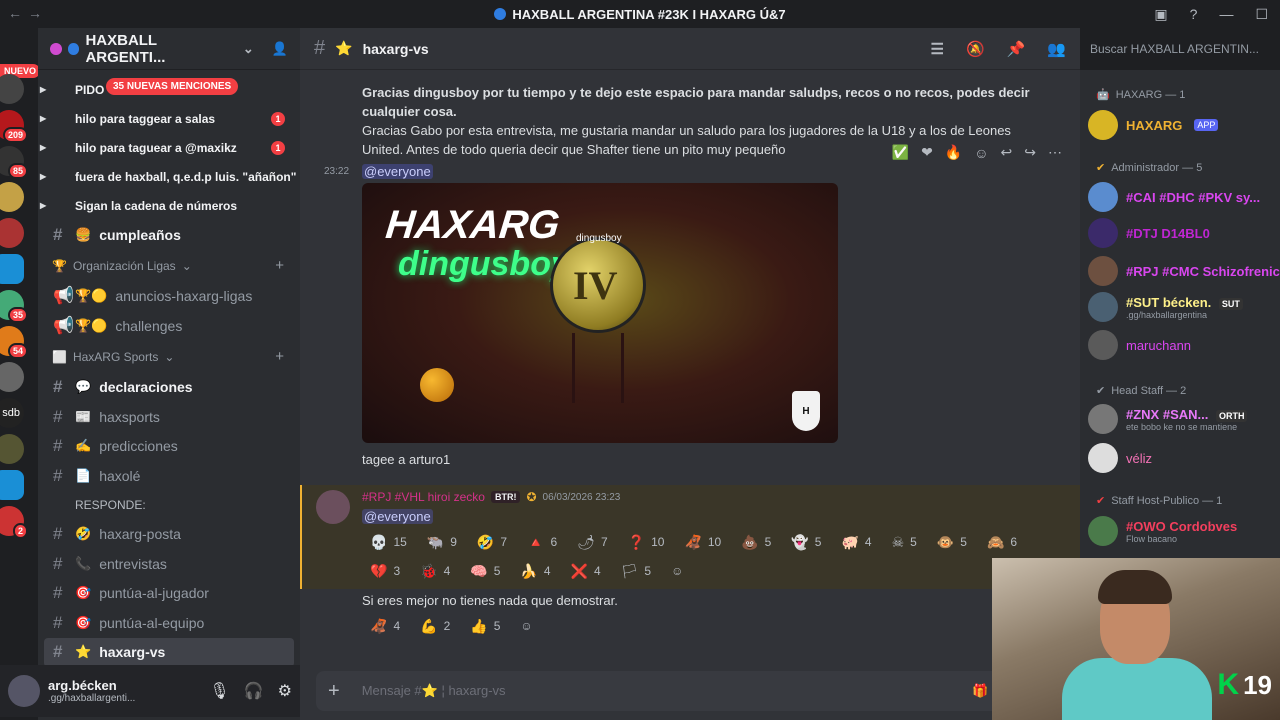 This screenshot has width=1280, height=720. I want to click on thread-item: ▶ Sigan la cadena de números, so click(169, 205).